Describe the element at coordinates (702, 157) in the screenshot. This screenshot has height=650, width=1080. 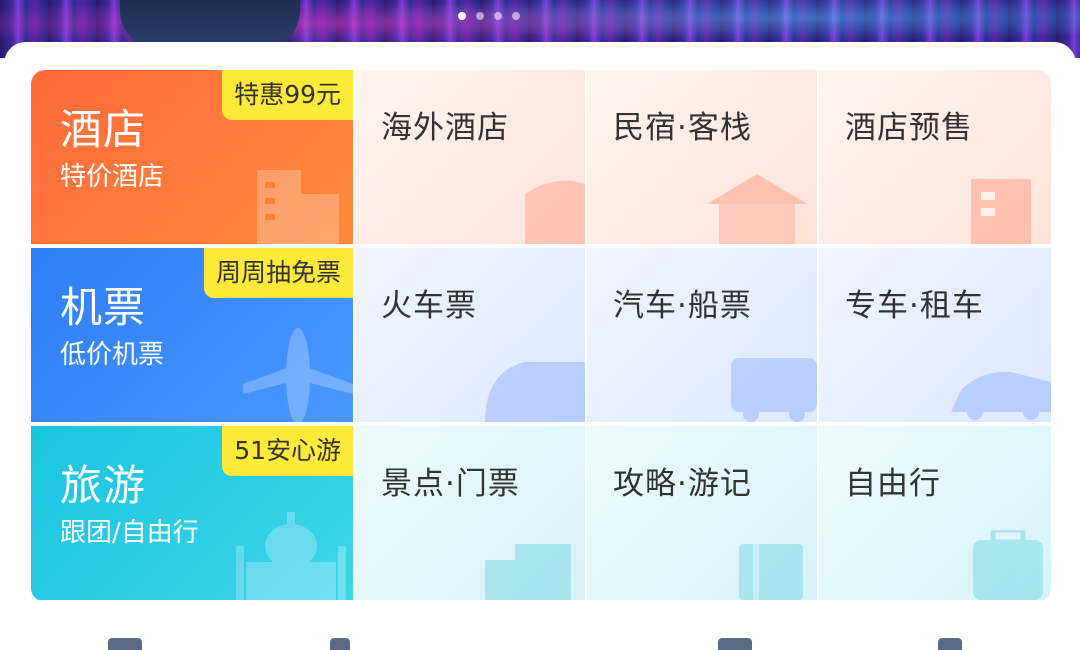
I see `homestay-tile: 民宿·客栈` at that location.